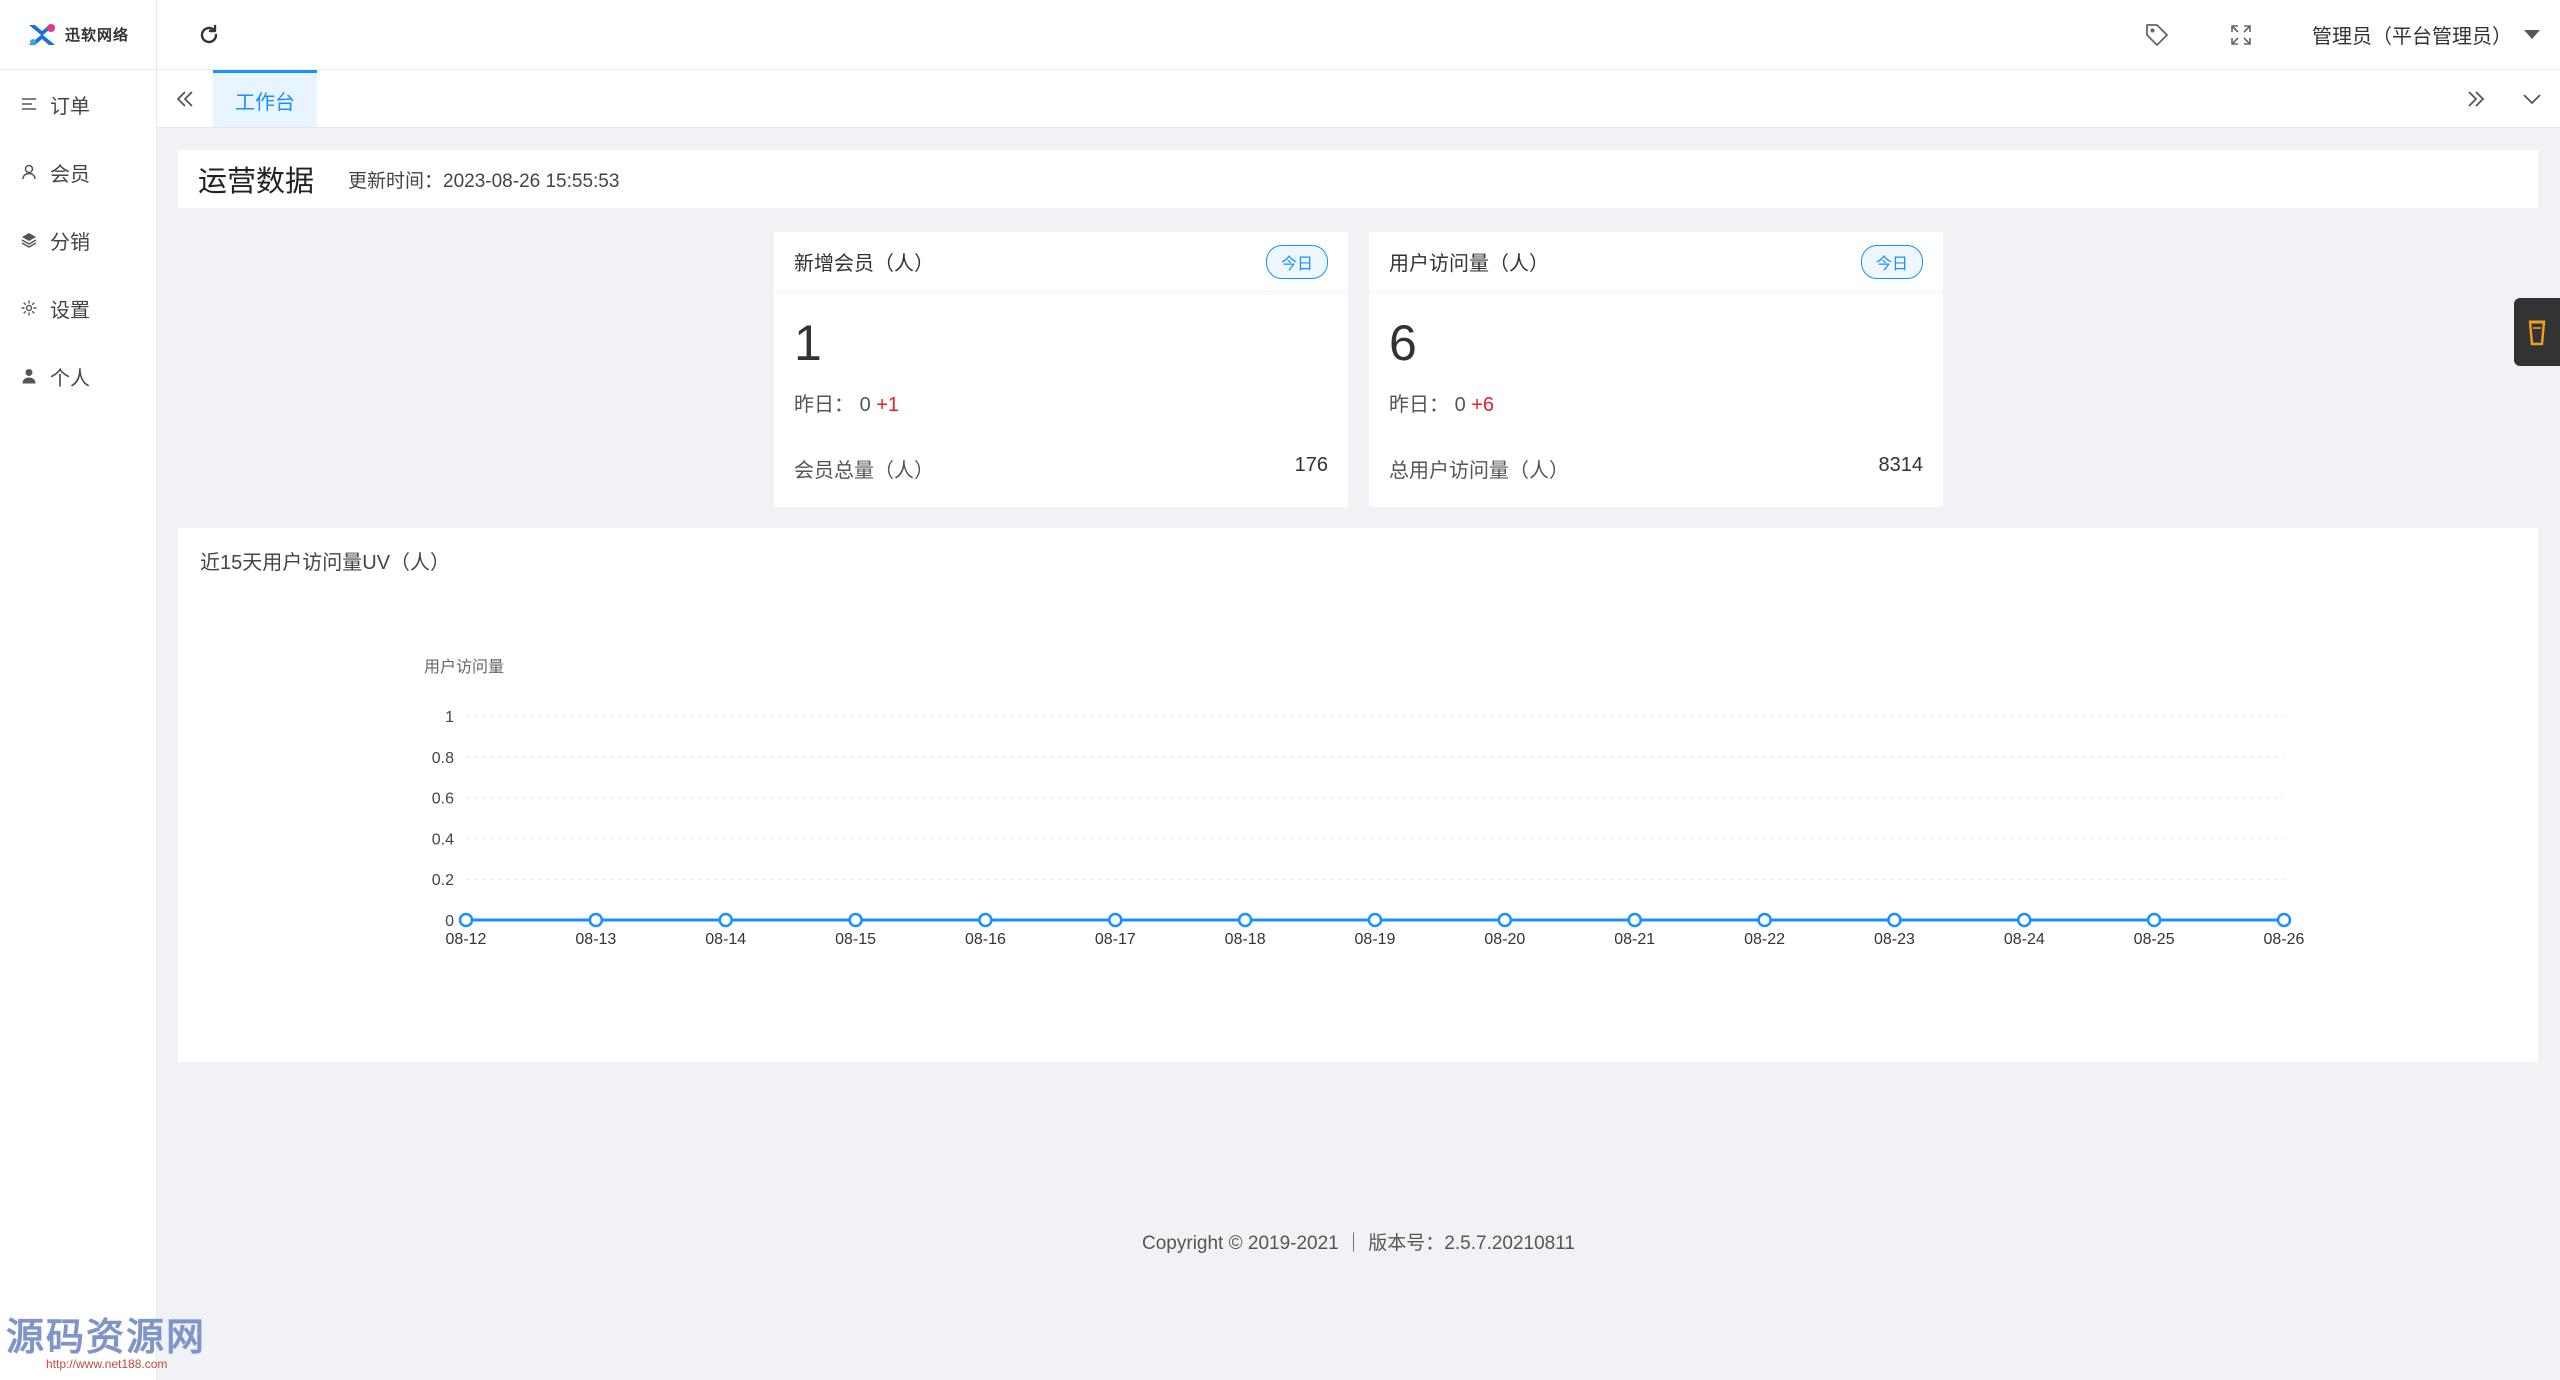  Describe the element at coordinates (2157, 35) in the screenshot. I see `tag-icon` at that location.